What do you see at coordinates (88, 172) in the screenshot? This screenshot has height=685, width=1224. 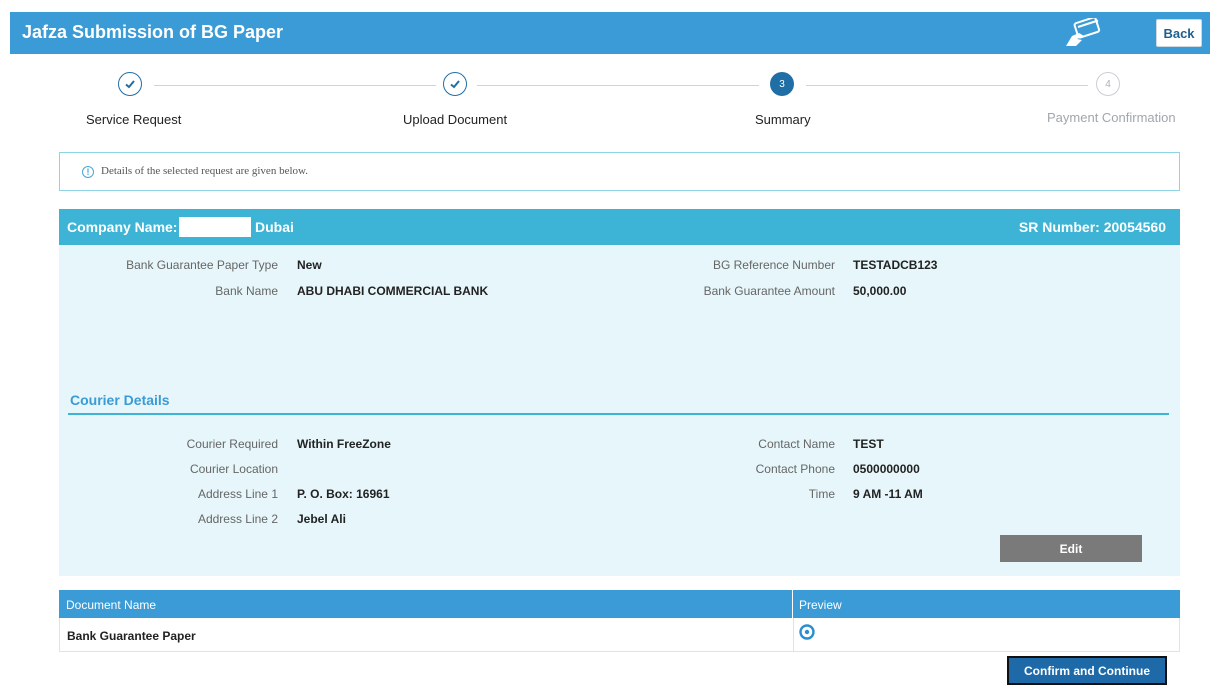 I see `info-icon: !` at bounding box center [88, 172].